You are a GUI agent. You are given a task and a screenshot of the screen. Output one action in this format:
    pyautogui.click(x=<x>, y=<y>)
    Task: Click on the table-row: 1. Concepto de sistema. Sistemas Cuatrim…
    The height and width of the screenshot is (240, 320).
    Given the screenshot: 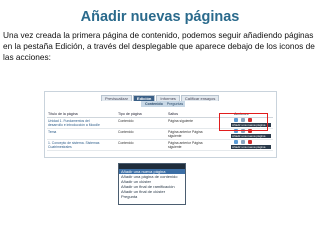 What is the action you would take?
    pyautogui.click(x=160, y=145)
    